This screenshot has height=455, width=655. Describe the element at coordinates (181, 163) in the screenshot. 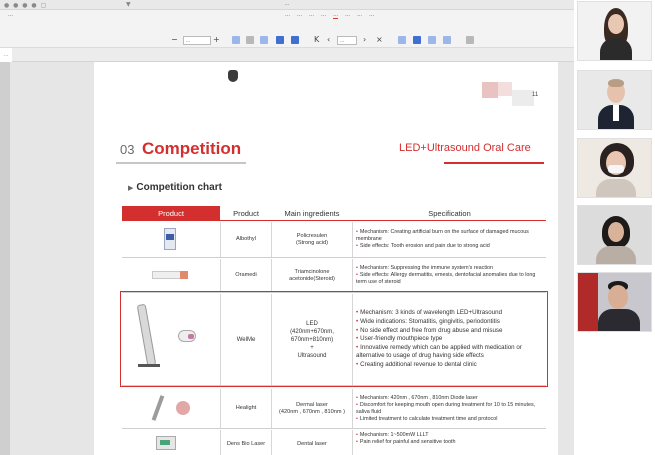

I see `title-rule-grey` at that location.